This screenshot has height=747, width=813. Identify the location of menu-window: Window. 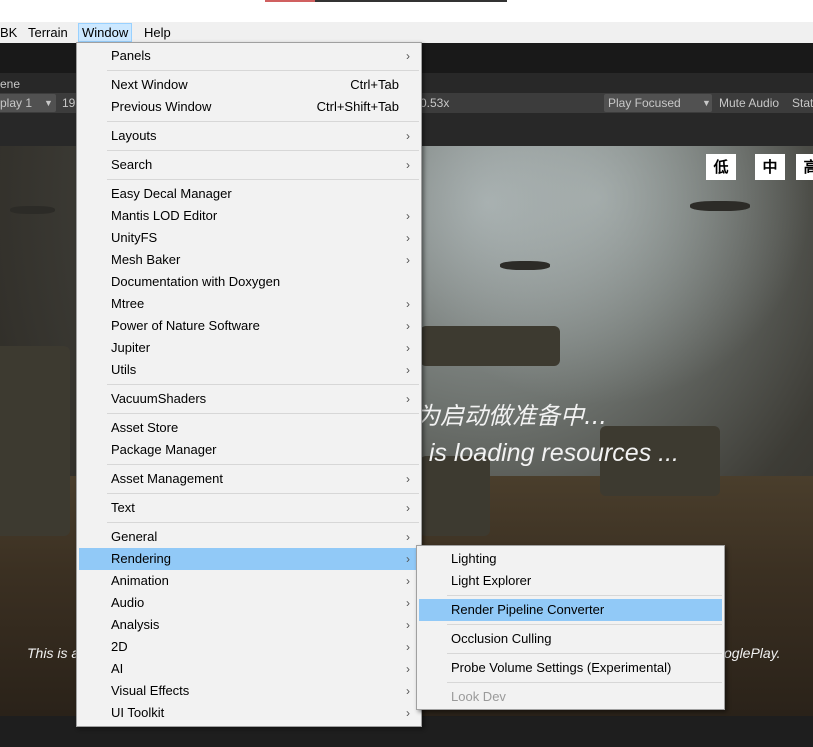
(105, 32).